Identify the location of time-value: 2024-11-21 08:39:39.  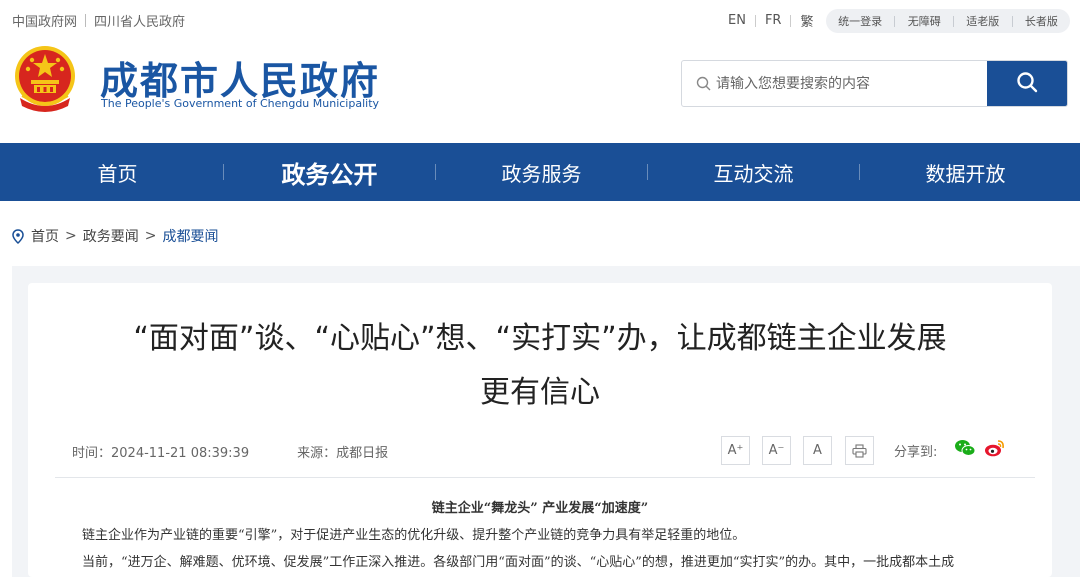
(180, 453).